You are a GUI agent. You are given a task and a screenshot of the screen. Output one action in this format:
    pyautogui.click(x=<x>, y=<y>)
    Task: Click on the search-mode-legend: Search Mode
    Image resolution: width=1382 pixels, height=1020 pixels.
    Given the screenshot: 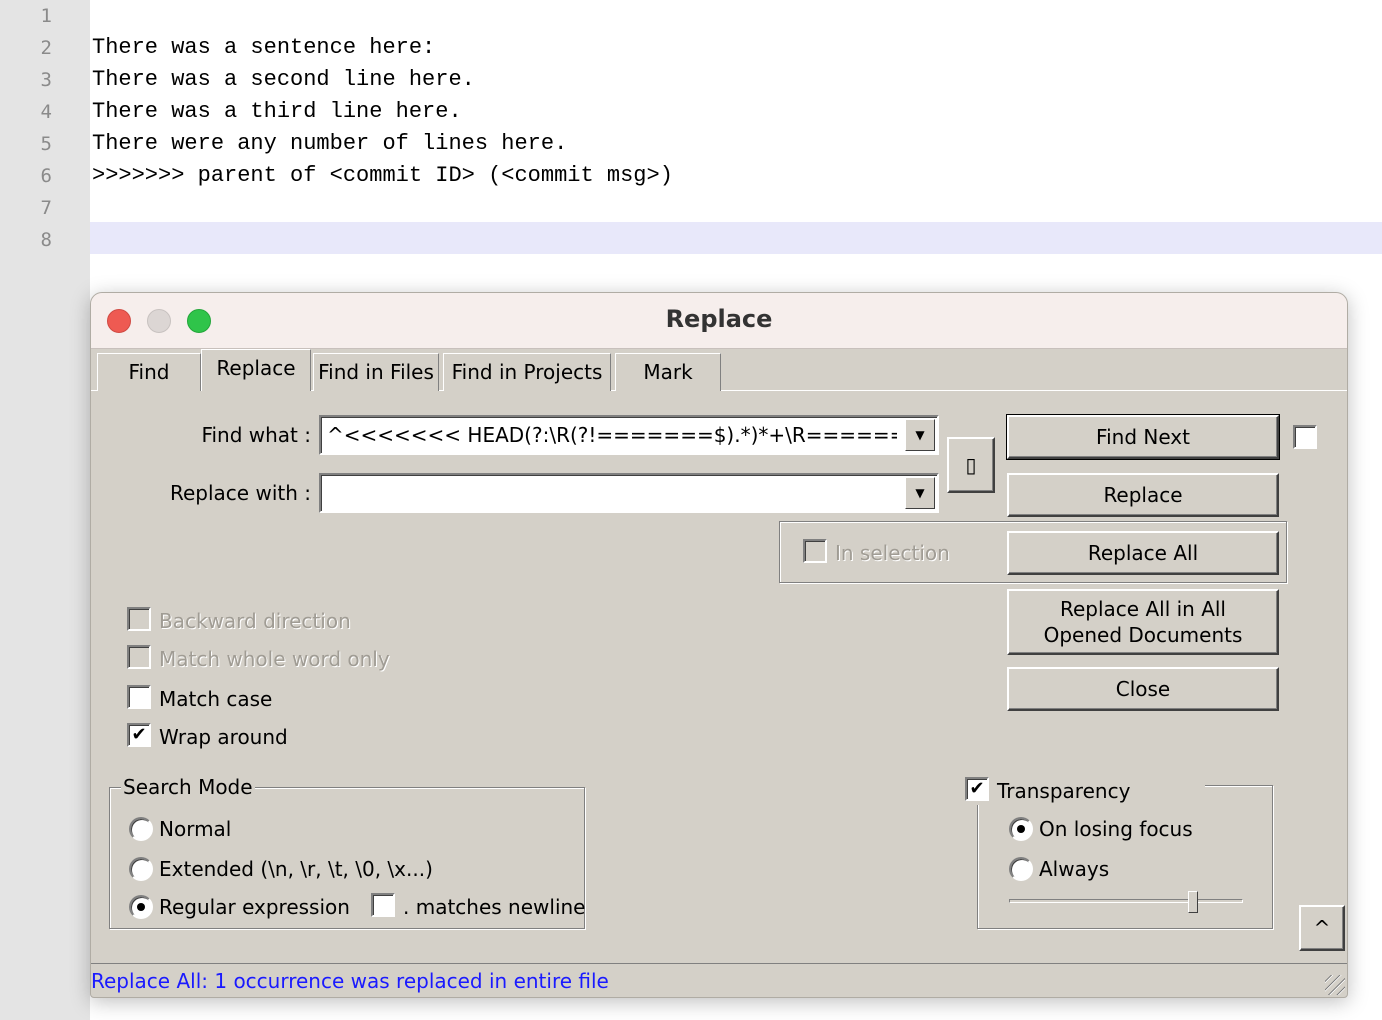 What is the action you would take?
    pyautogui.click(x=188, y=787)
    